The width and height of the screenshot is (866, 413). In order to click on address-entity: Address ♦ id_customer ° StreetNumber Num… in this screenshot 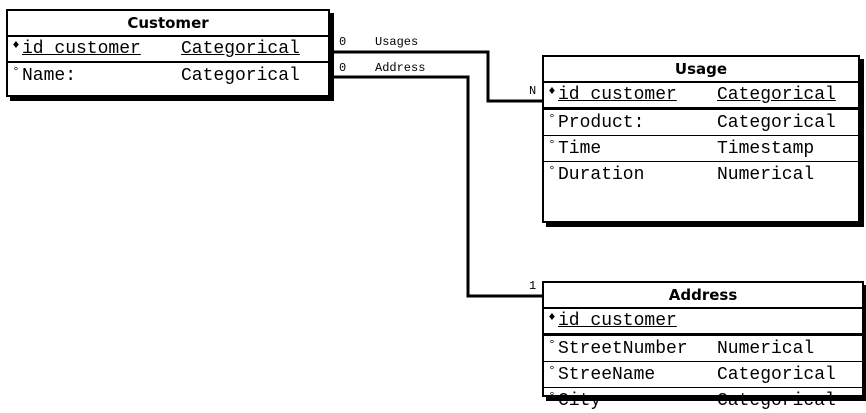, I will do `click(703, 346)`.